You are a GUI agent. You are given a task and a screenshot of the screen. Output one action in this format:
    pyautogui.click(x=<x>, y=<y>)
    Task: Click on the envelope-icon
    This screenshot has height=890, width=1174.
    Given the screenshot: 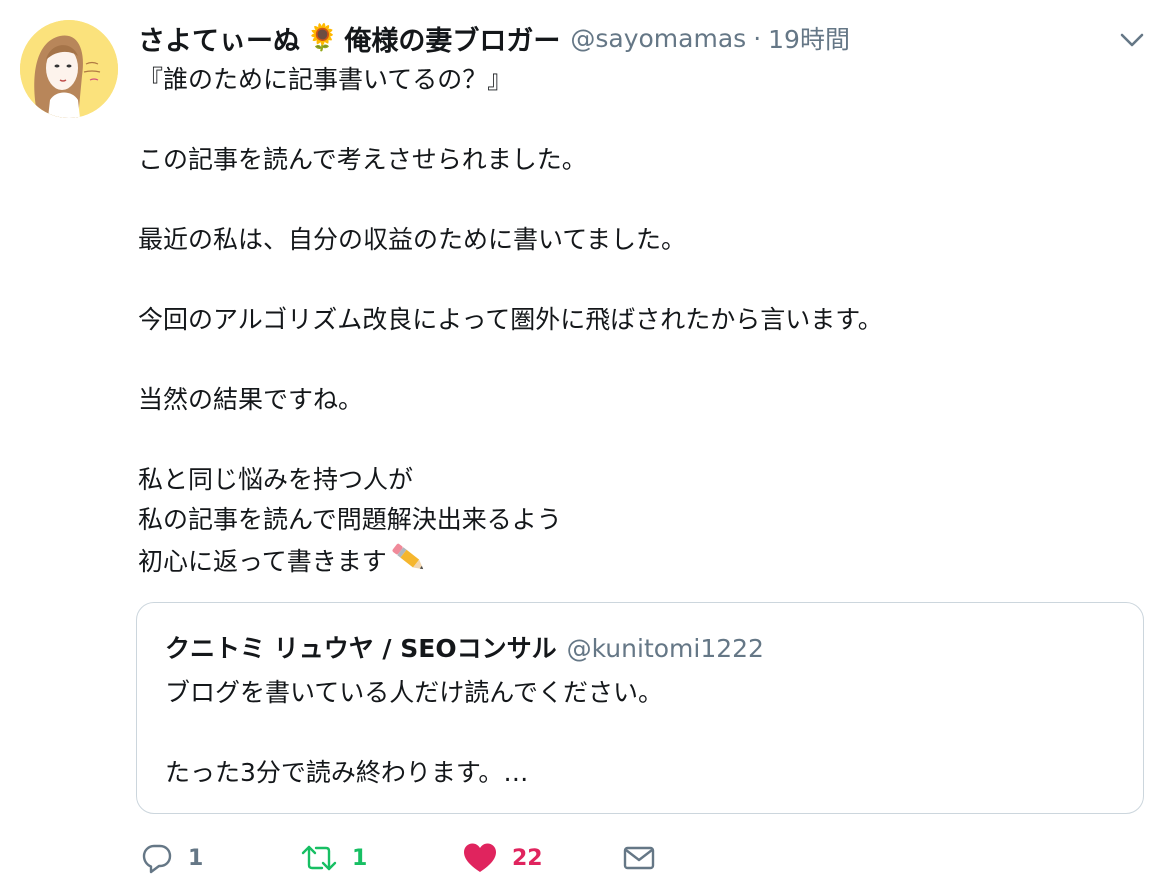 What is the action you would take?
    pyautogui.click(x=639, y=858)
    